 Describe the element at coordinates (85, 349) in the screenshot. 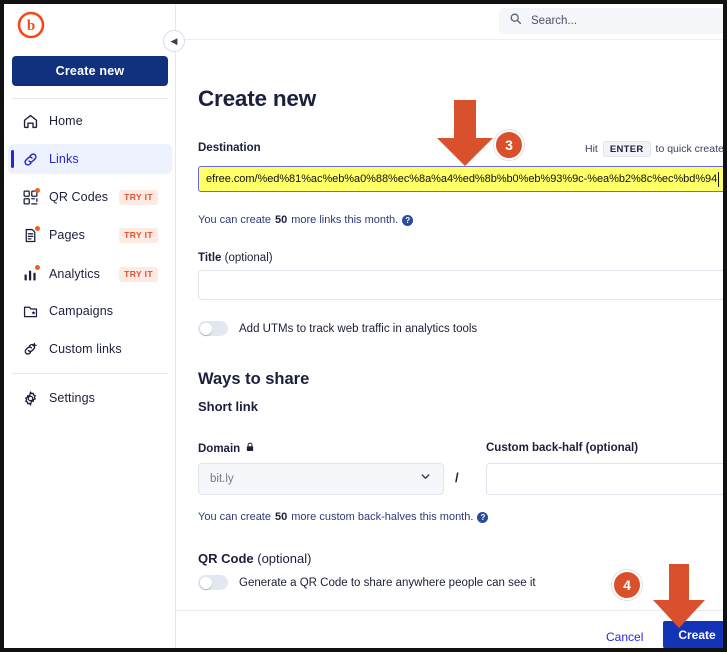

I see `sidebar-item-label: Custom links` at that location.